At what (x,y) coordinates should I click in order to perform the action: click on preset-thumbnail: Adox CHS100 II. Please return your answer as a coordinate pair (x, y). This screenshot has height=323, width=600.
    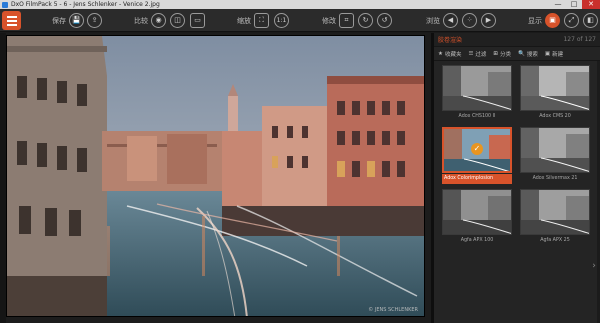
    Looking at the image, I should click on (477, 94).